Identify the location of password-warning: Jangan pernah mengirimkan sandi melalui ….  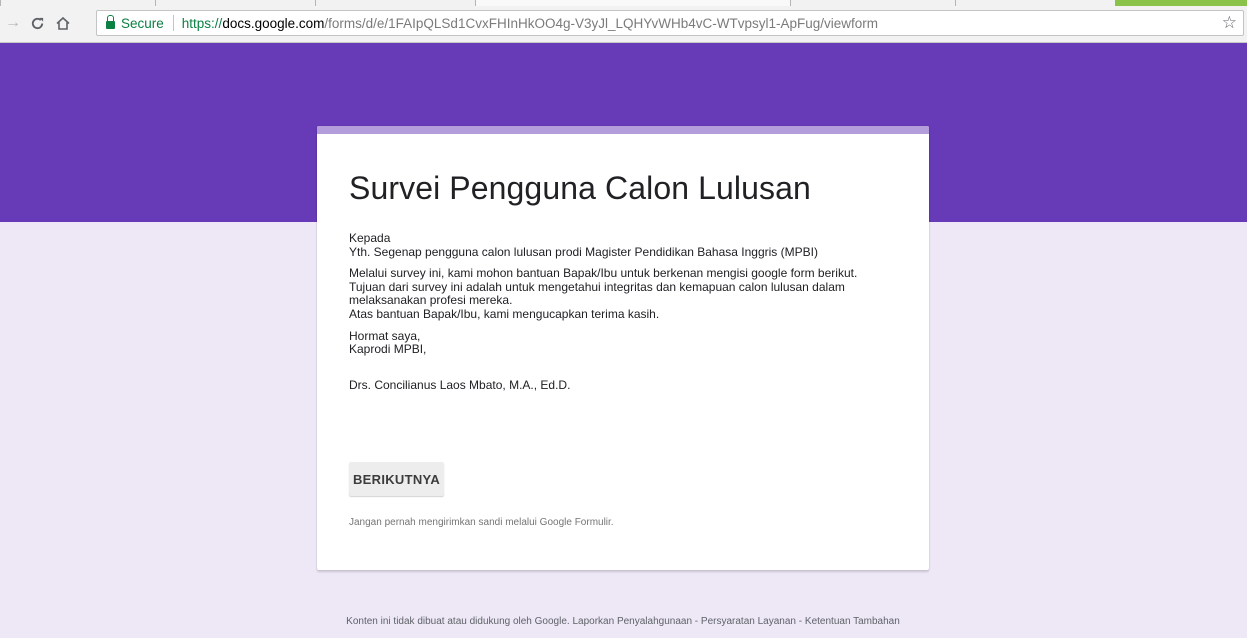
(481, 522).